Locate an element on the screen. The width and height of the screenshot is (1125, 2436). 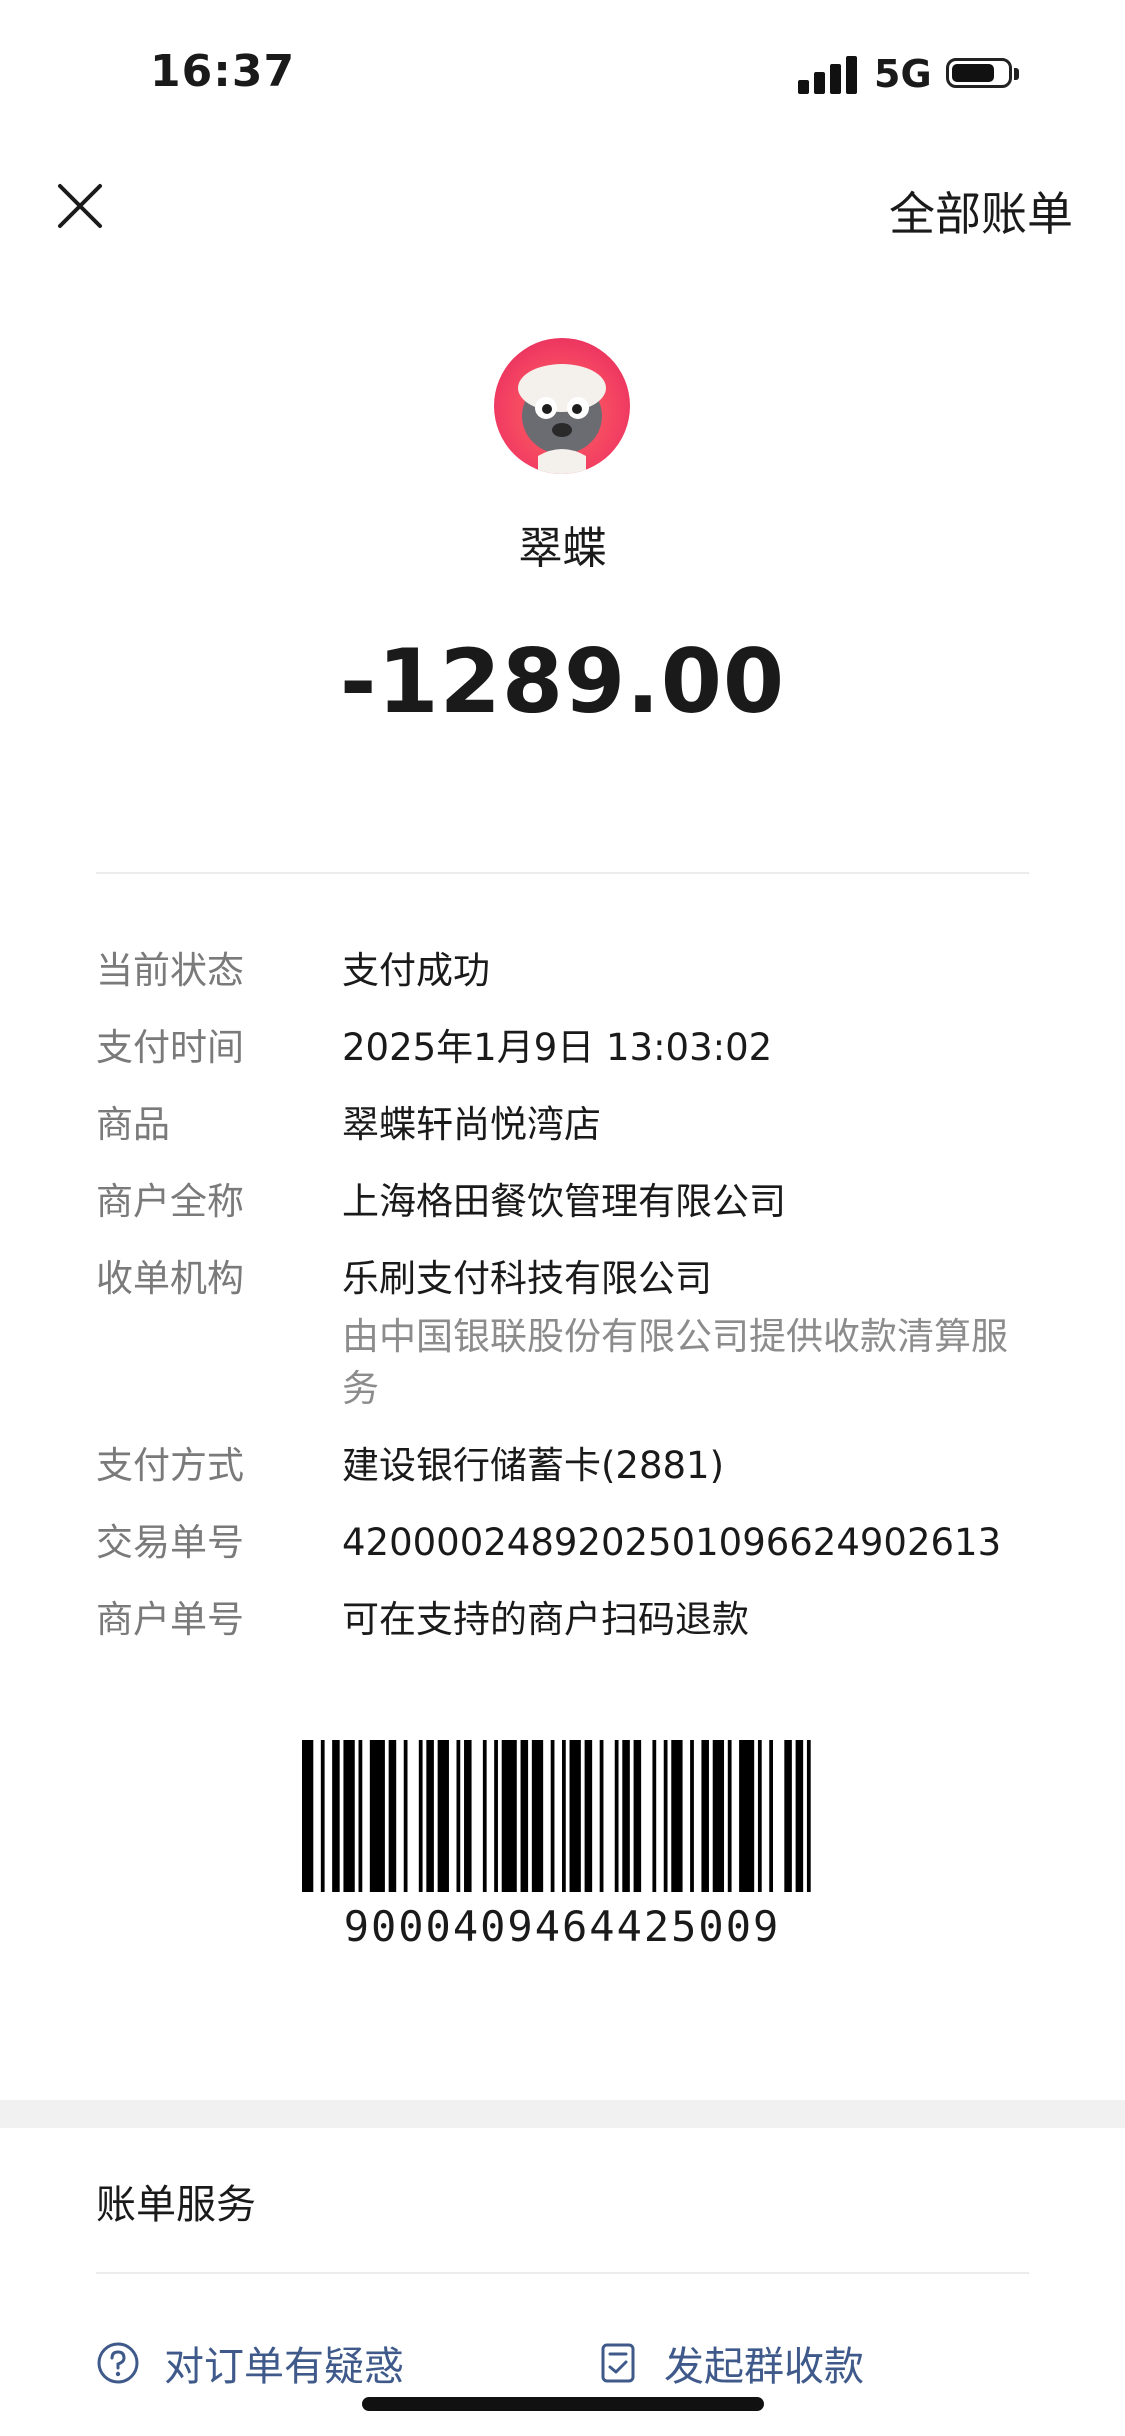
order-barcode: 9000409464425009 is located at coordinates (562, 1845).